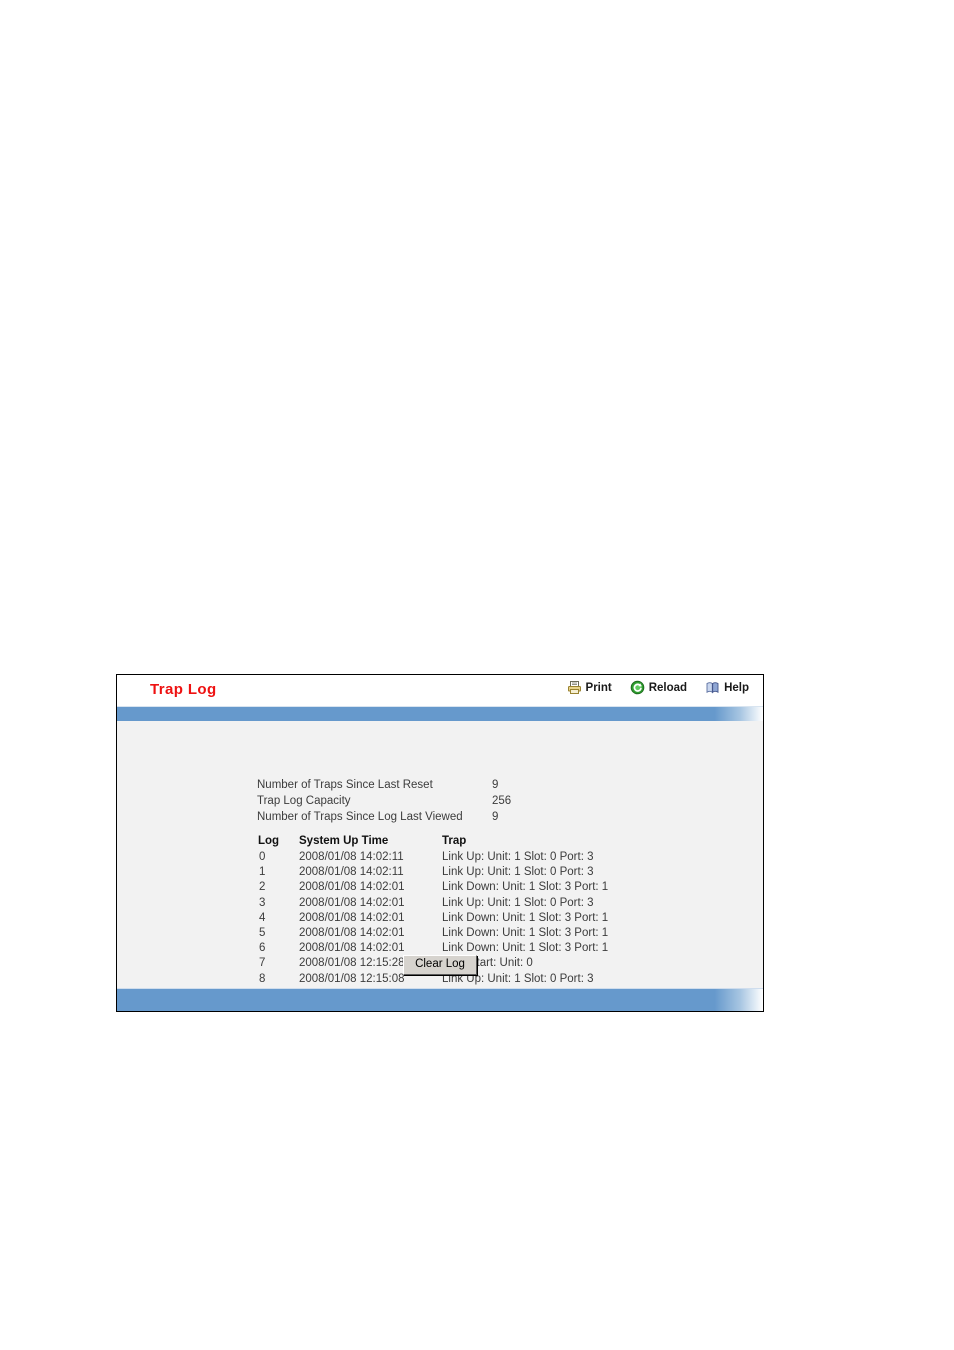  What do you see at coordinates (440, 999) in the screenshot?
I see `accent-bar-bottom` at bounding box center [440, 999].